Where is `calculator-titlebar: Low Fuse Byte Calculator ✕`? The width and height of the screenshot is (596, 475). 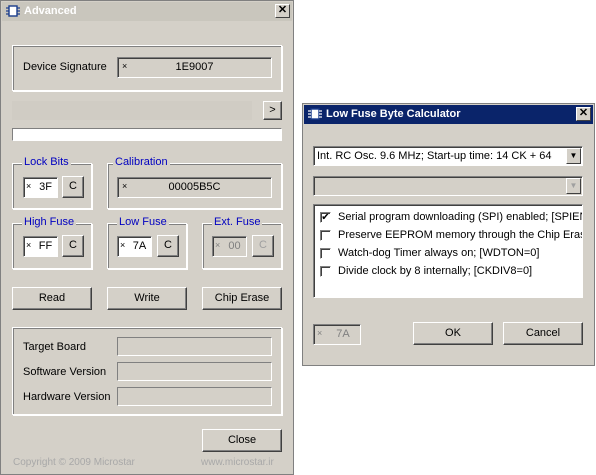
calculator-titlebar: Low Fuse Byte Calculator ✕ is located at coordinates (448, 114).